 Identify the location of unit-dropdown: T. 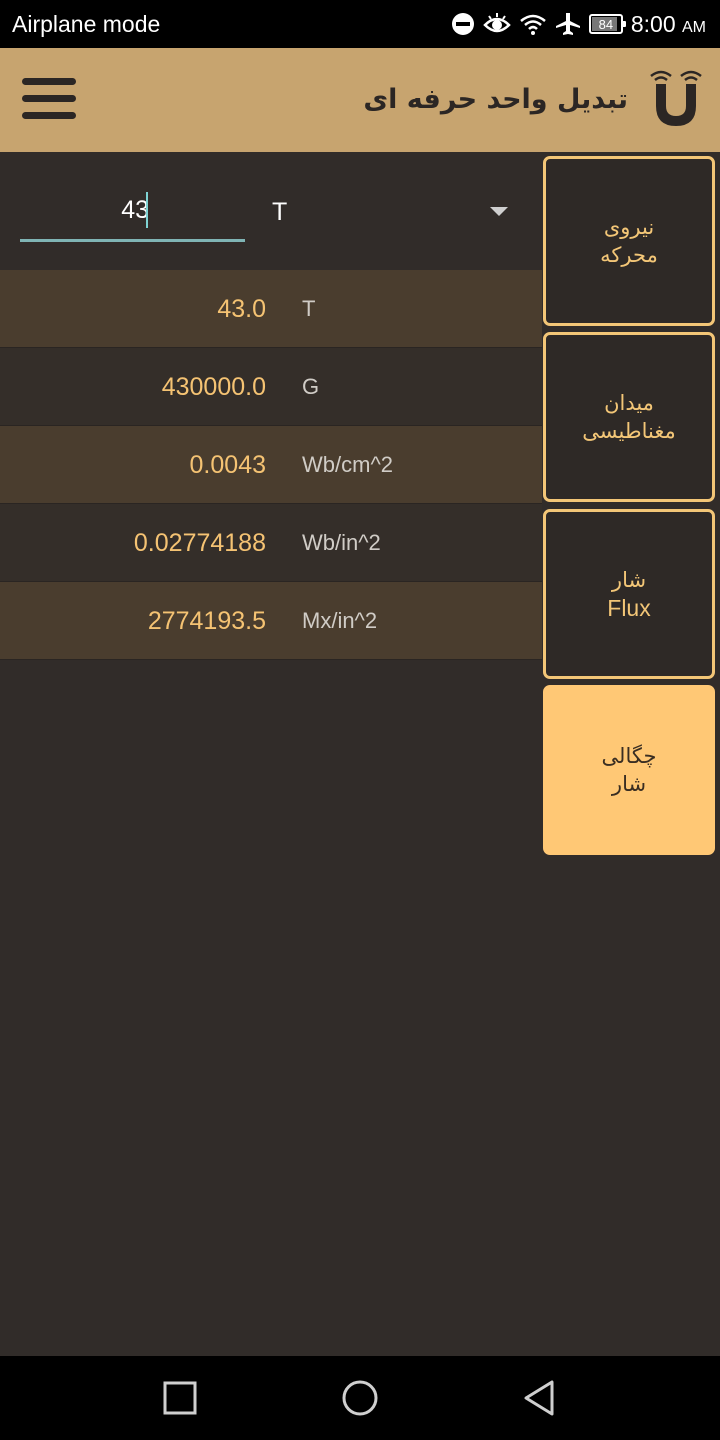
(392, 212).